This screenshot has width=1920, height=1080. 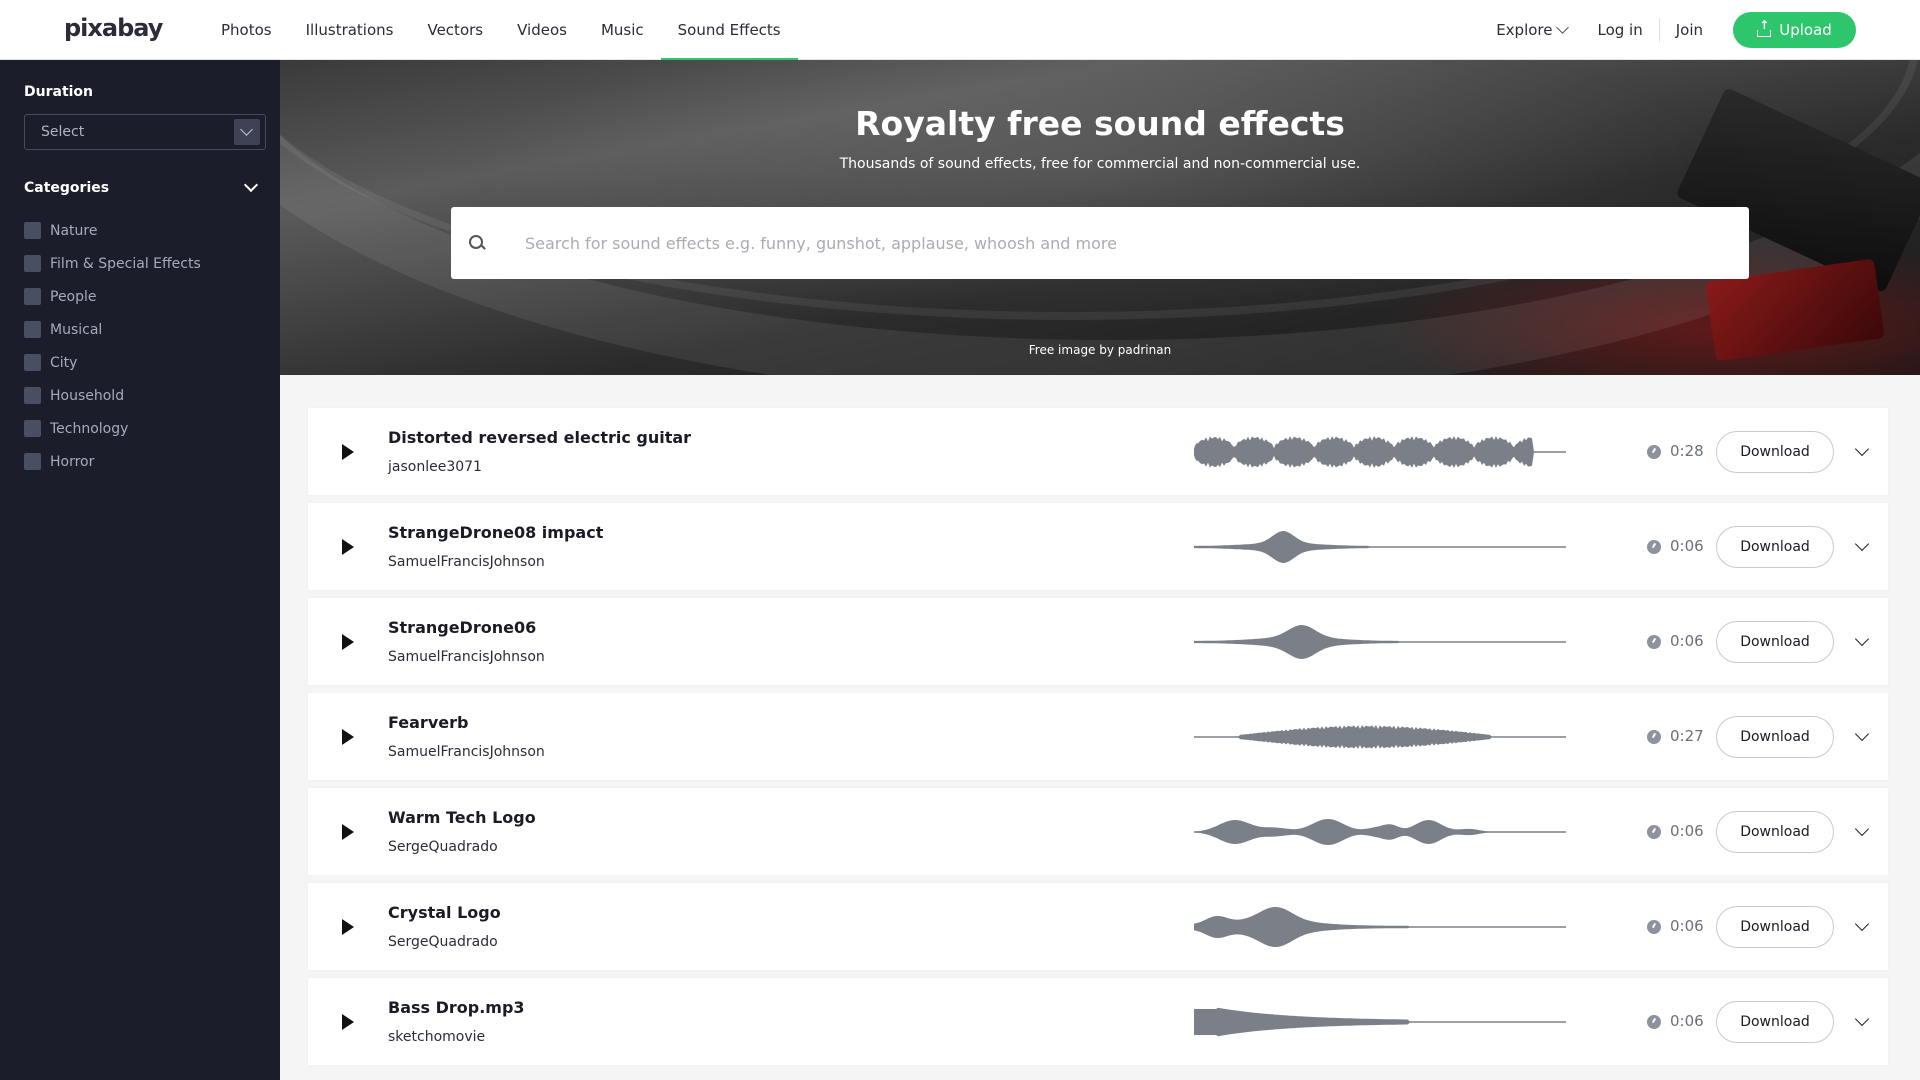 What do you see at coordinates (444, 912) in the screenshot?
I see `sound-title: Crystal Logo` at bounding box center [444, 912].